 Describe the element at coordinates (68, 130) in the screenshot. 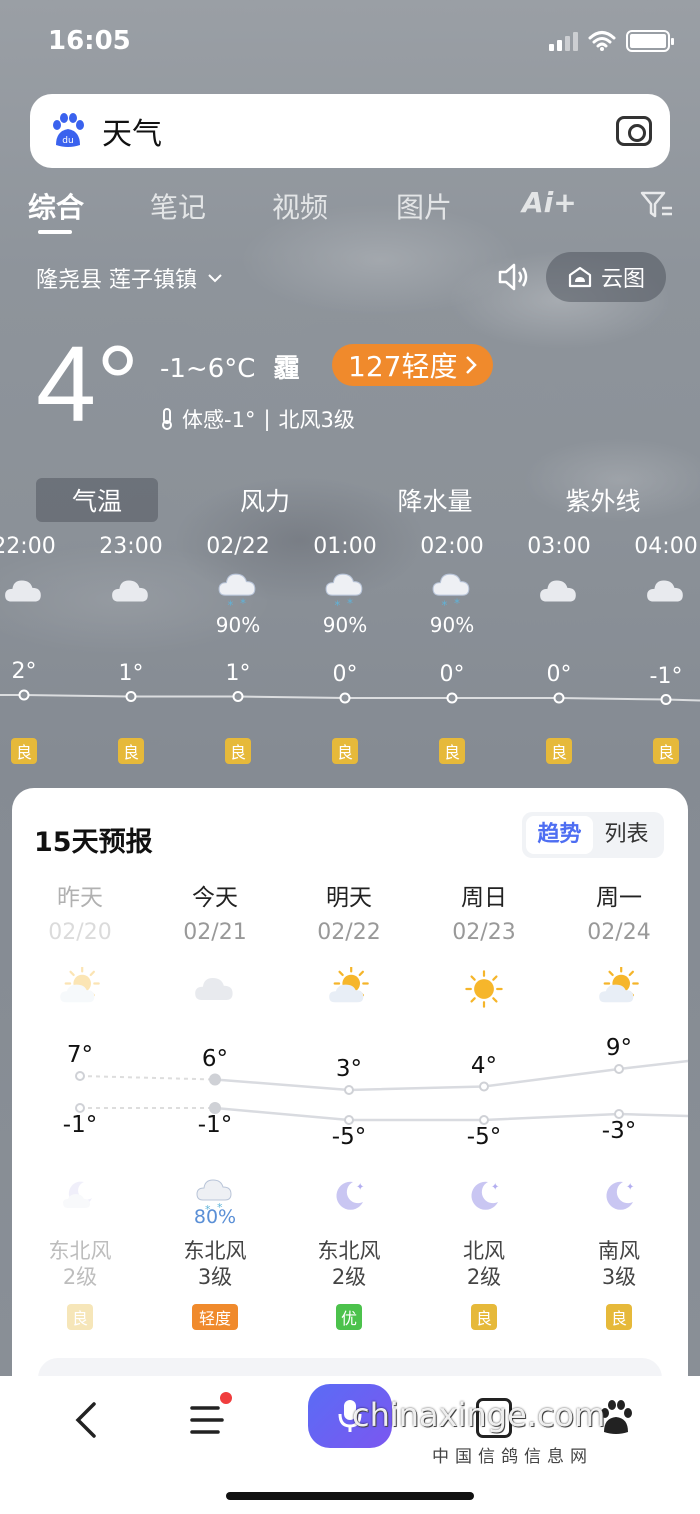

I see `baidu-paw-icon: du` at that location.